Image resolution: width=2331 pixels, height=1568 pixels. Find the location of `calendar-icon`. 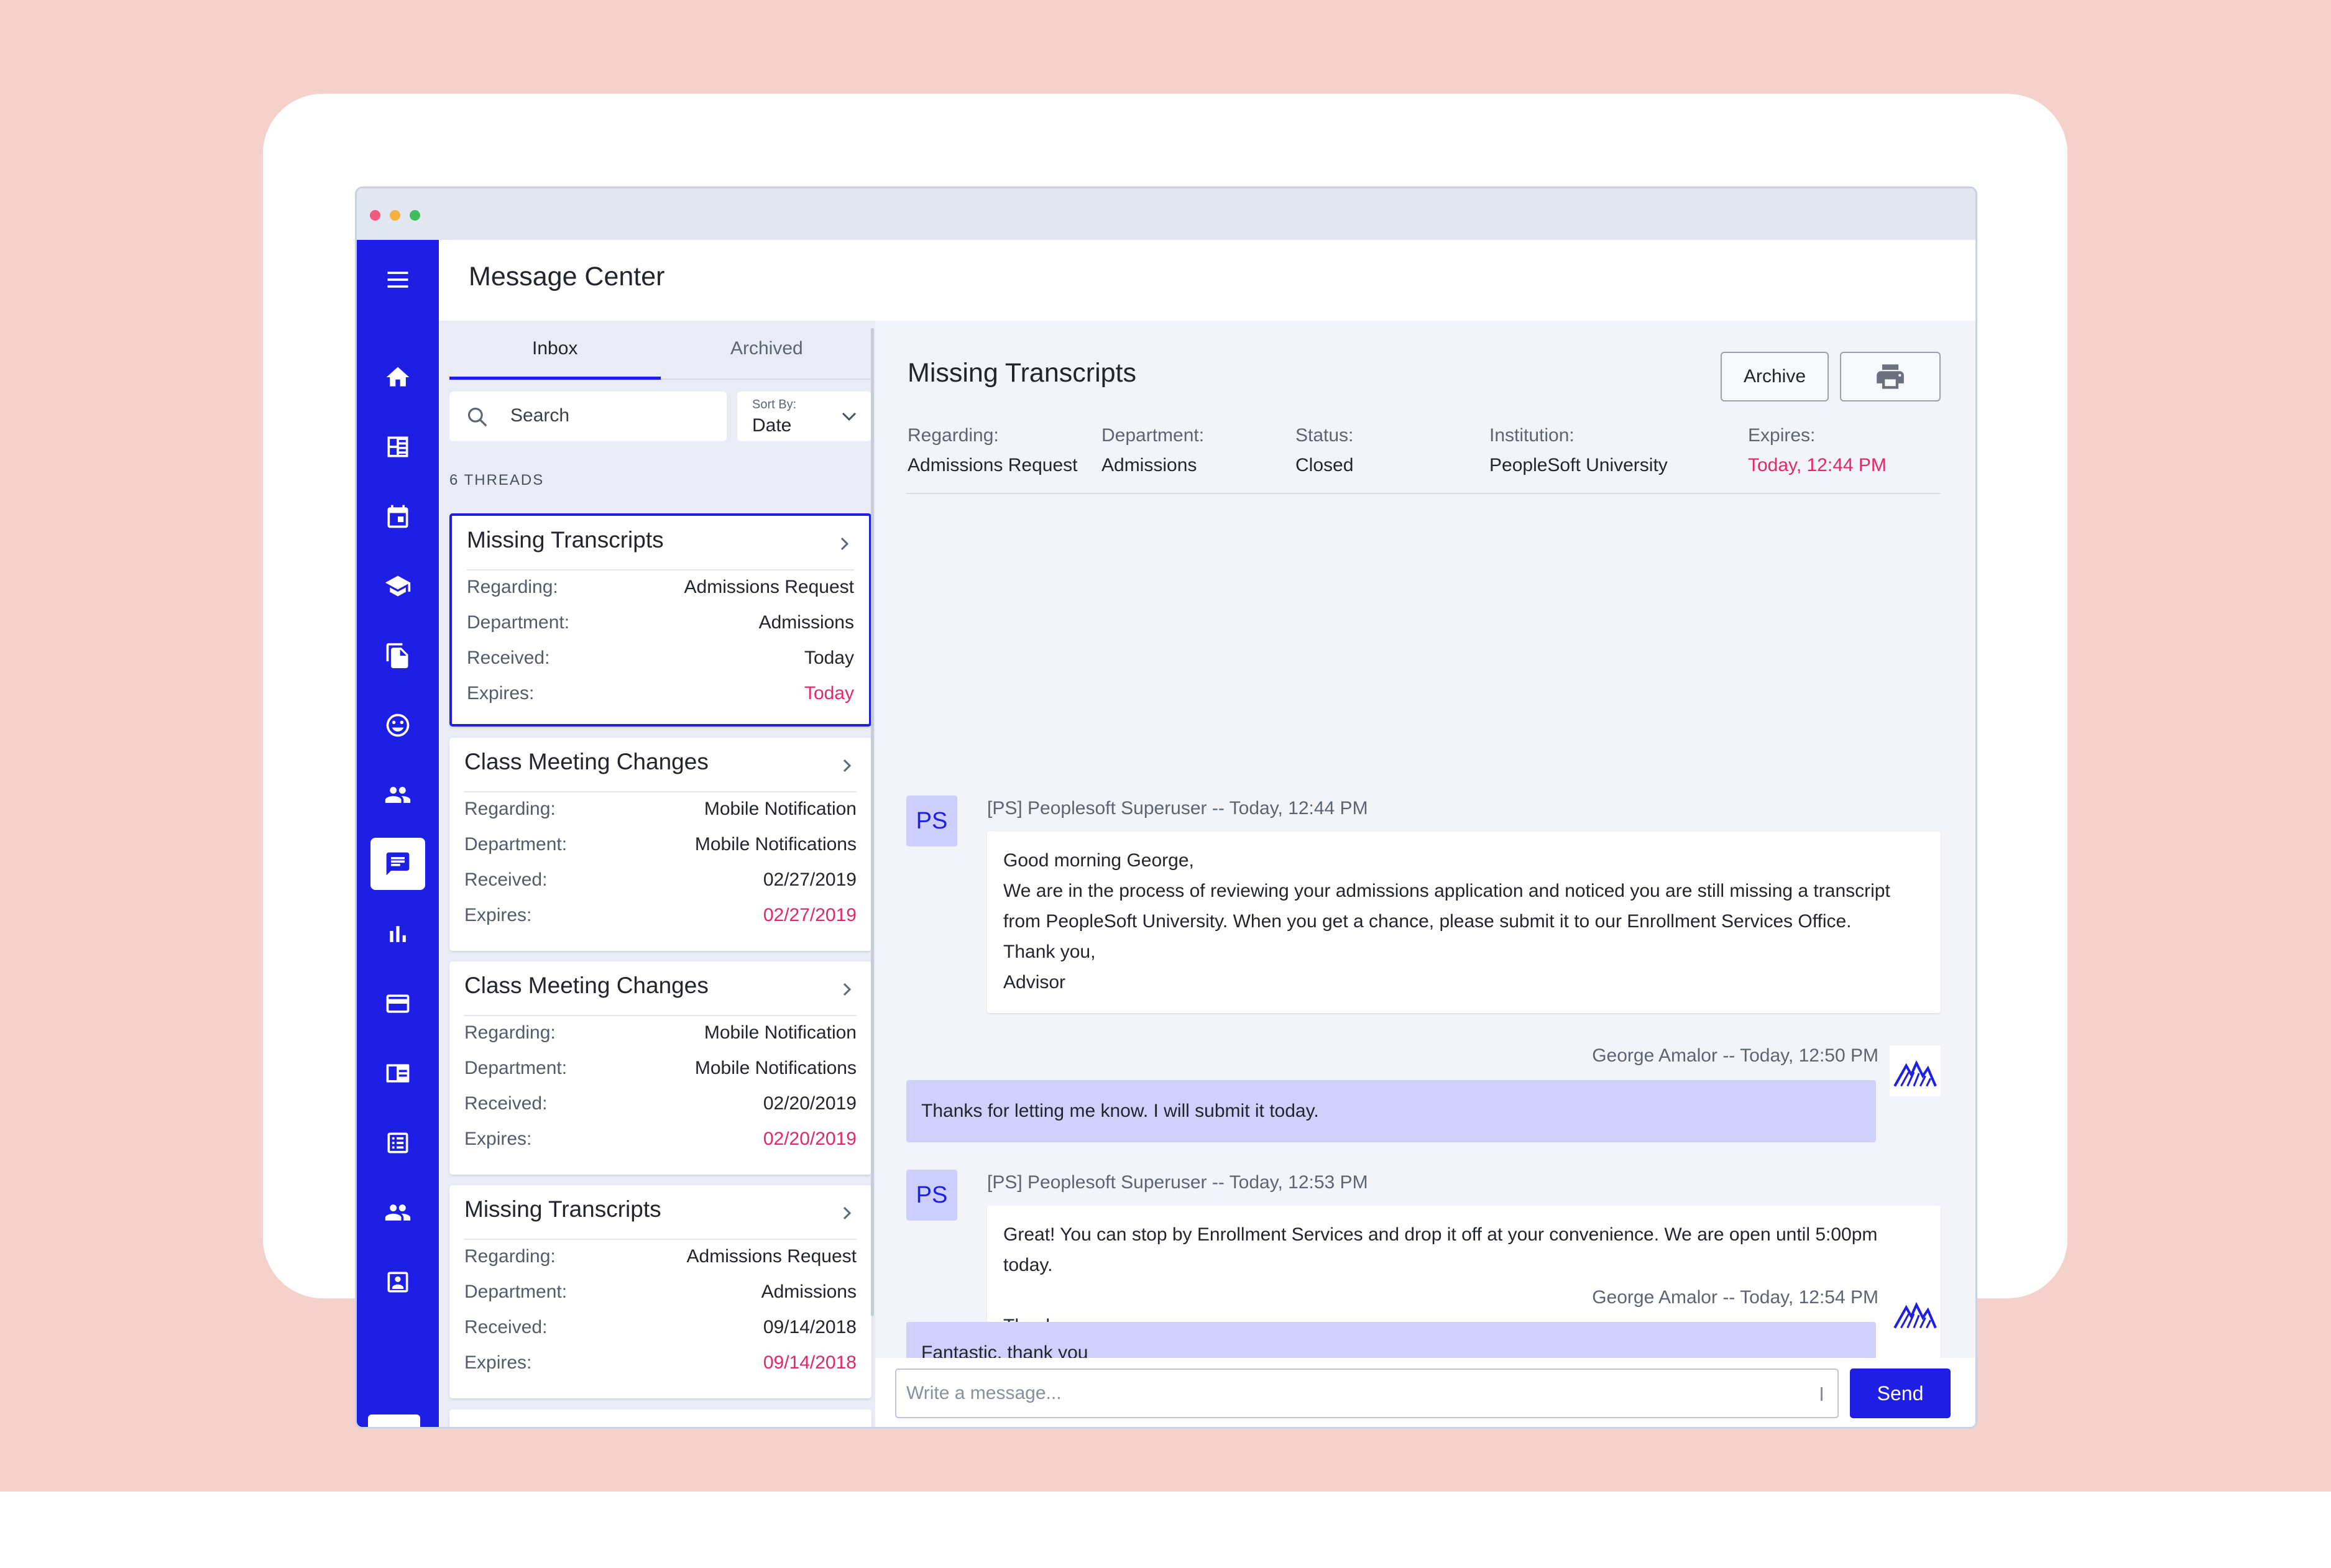

calendar-icon is located at coordinates (397, 516).